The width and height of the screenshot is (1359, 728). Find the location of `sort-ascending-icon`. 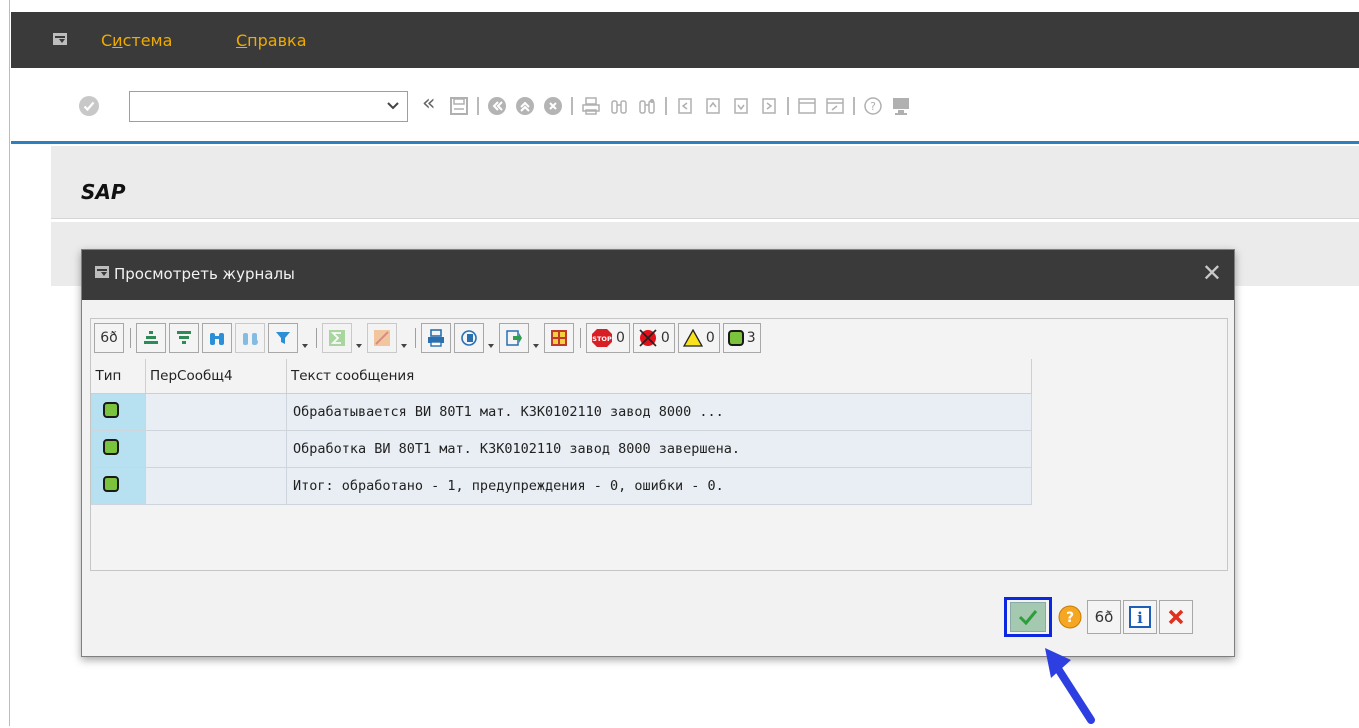

sort-ascending-icon is located at coordinates (151, 337).